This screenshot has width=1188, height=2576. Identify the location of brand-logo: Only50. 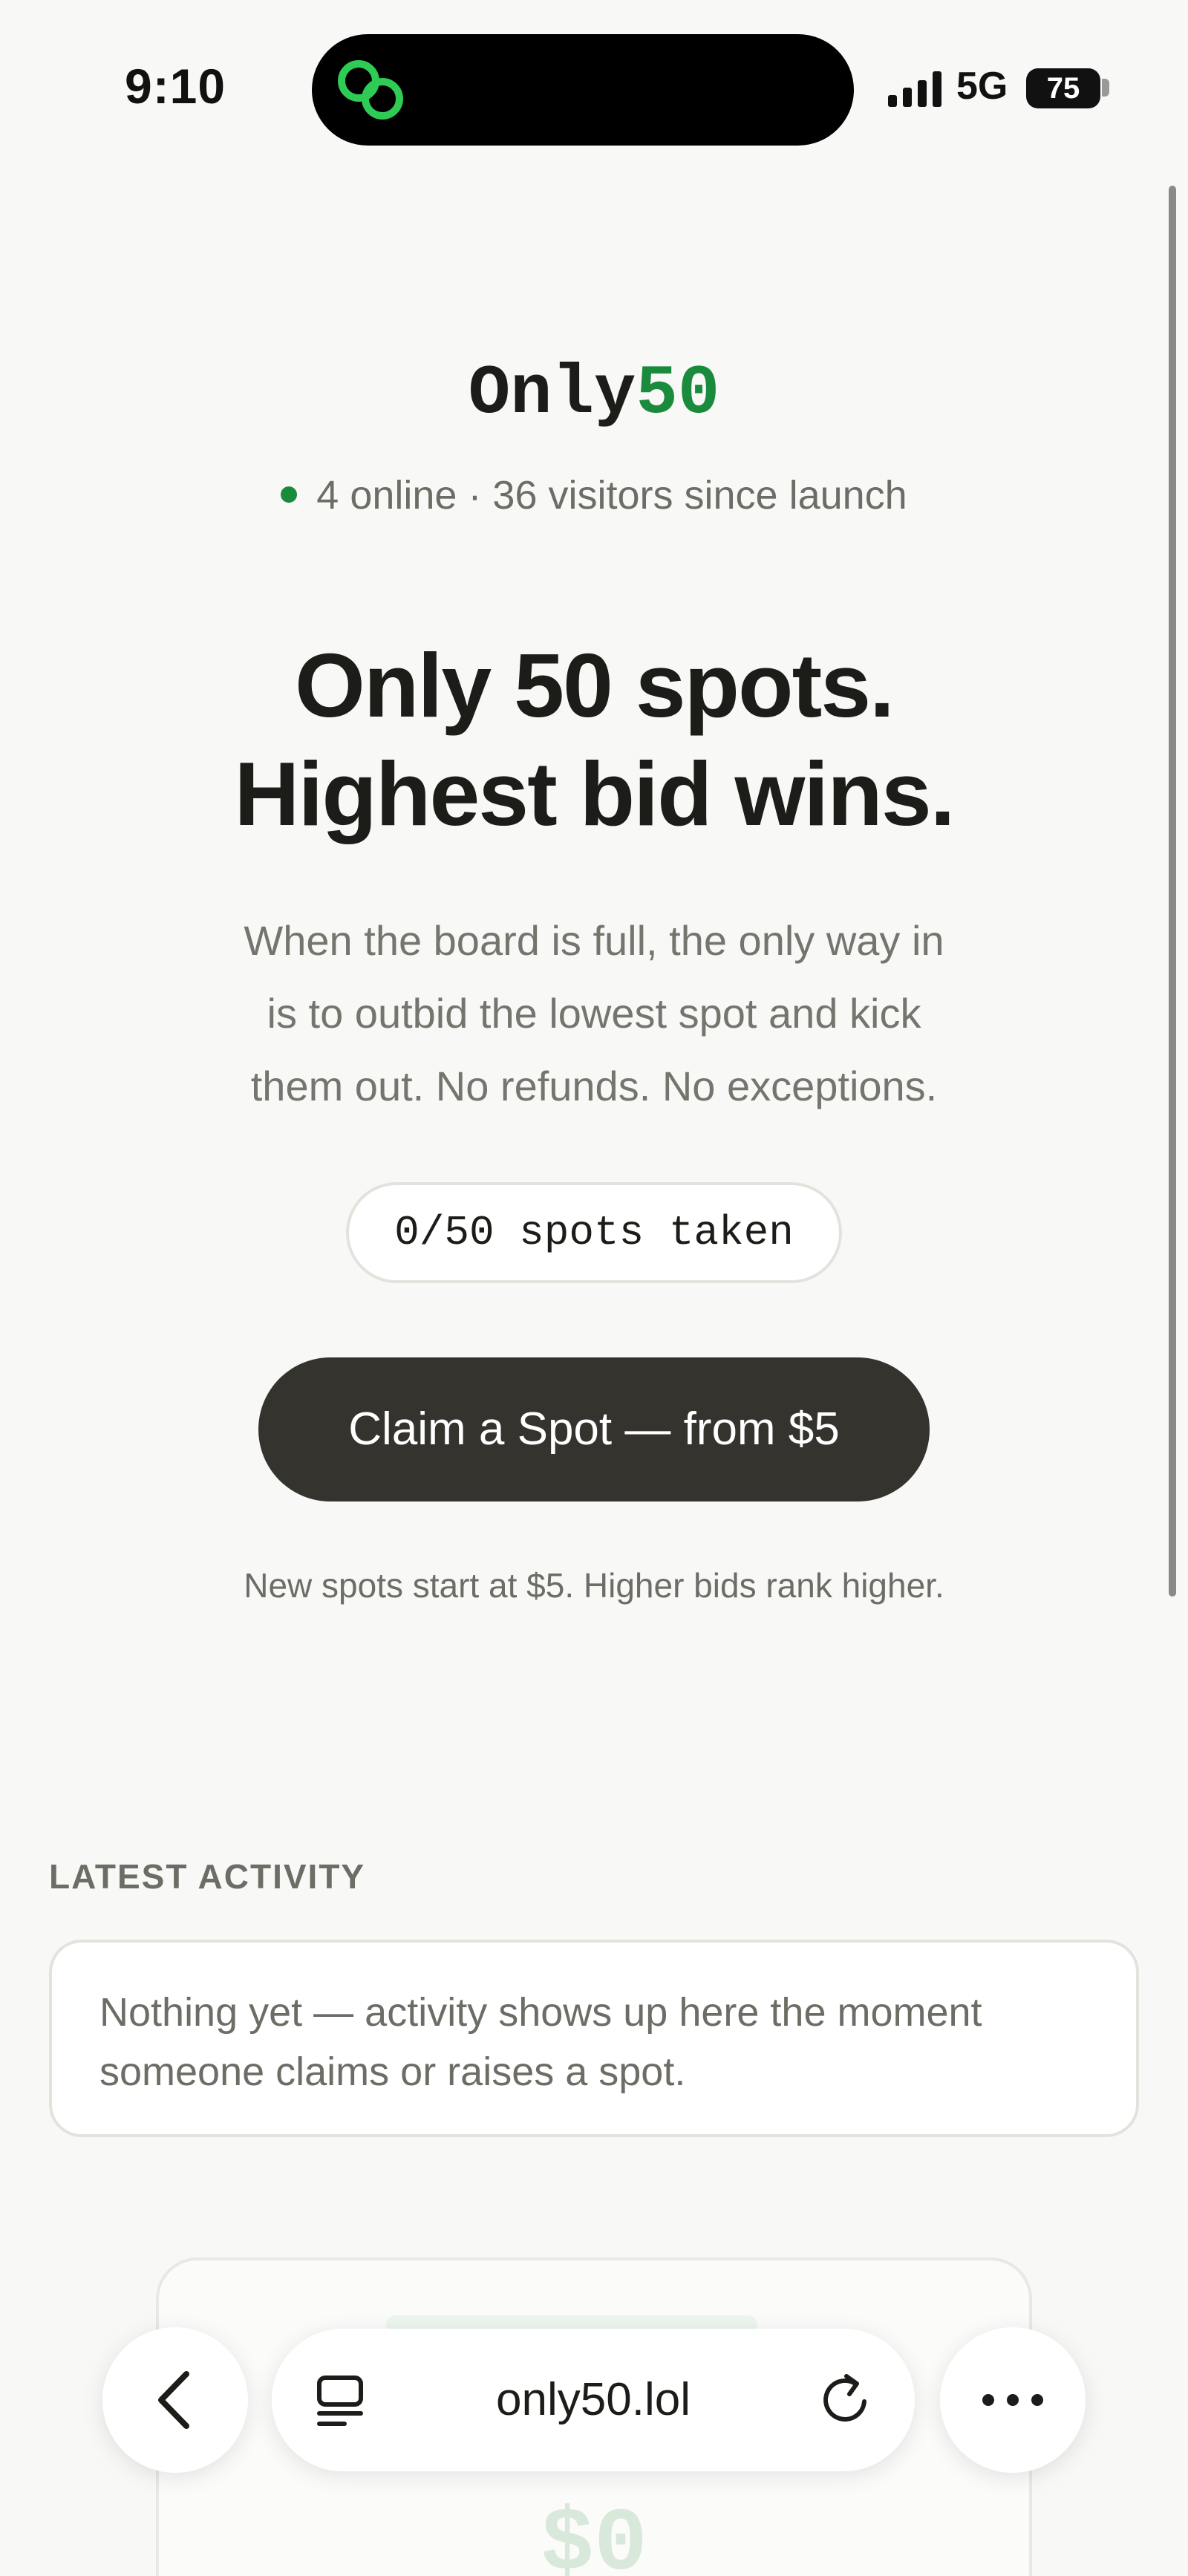
(594, 394).